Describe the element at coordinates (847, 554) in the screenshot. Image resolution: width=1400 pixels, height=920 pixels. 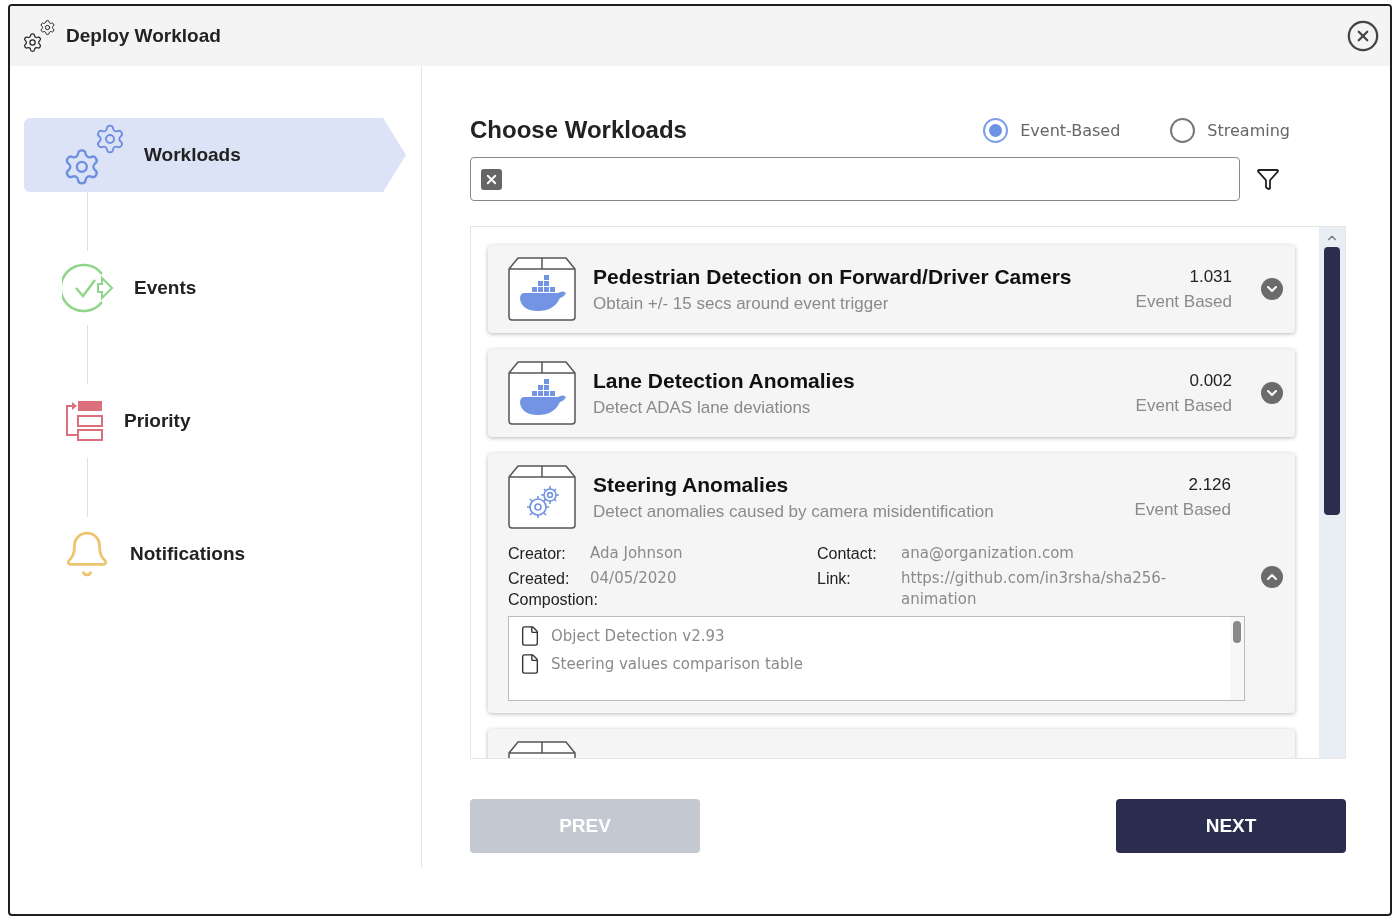
I see `detail-label: Contact:` at that location.